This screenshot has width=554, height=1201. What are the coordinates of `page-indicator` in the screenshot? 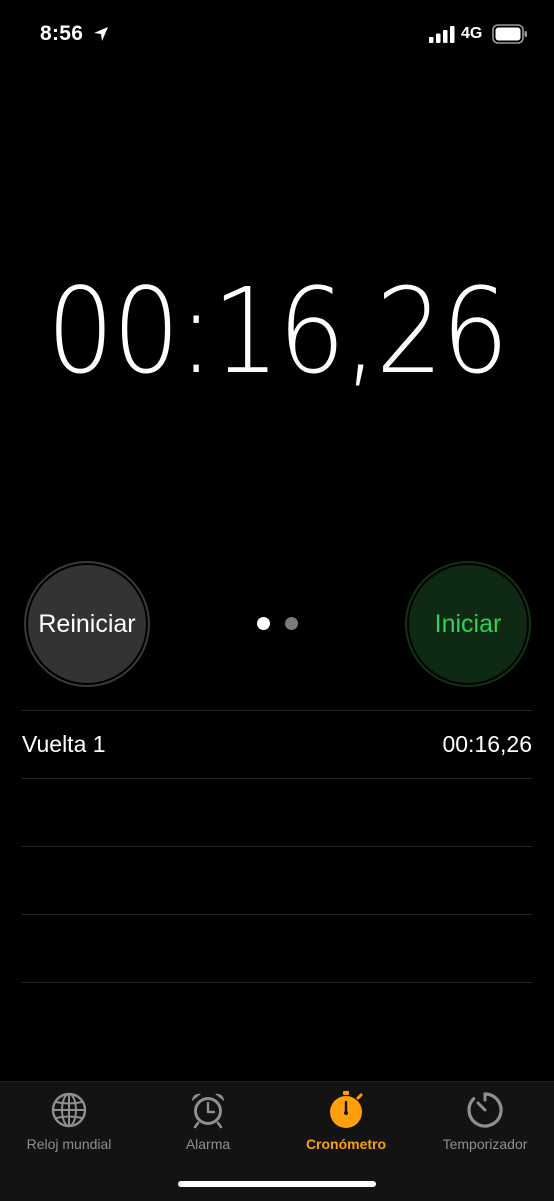 It's located at (280, 624).